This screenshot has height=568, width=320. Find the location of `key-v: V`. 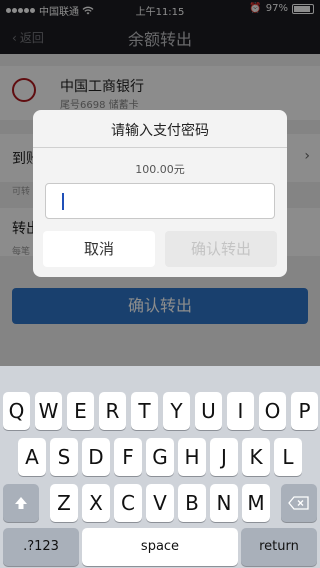

key-v: V is located at coordinates (160, 503).